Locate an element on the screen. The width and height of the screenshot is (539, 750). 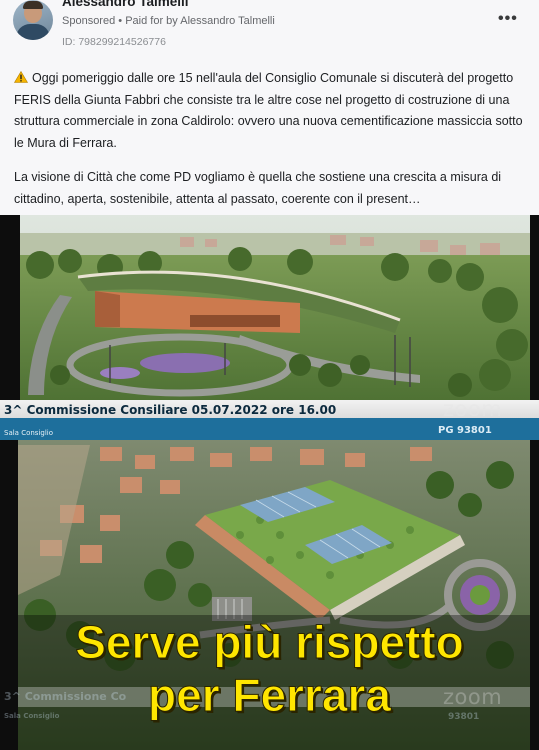
author-name: Alessandro Talmelli is located at coordinates (125, 4).